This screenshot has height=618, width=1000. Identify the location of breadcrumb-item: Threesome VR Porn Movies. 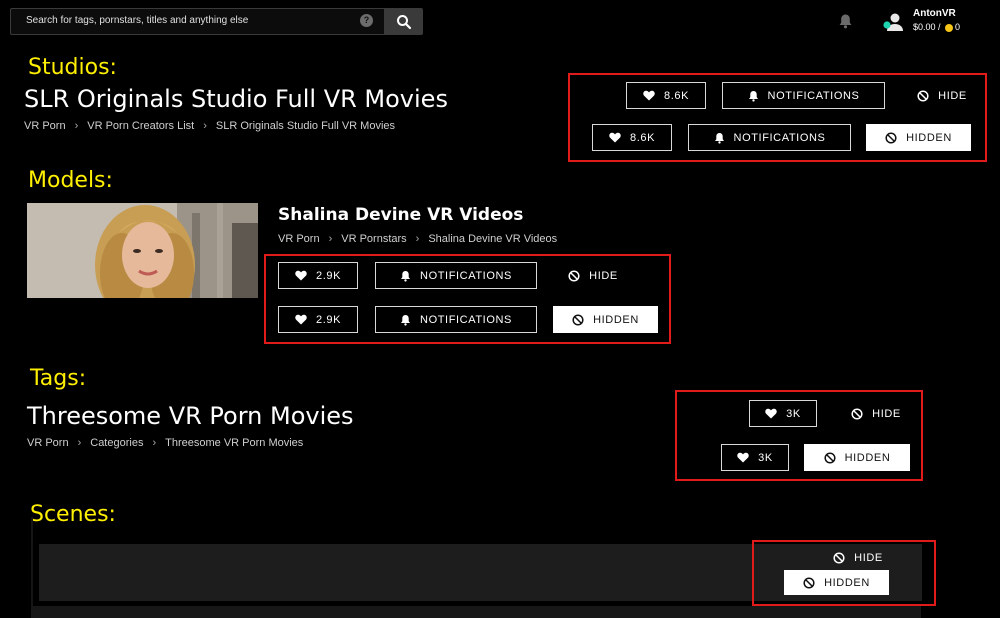
(234, 443).